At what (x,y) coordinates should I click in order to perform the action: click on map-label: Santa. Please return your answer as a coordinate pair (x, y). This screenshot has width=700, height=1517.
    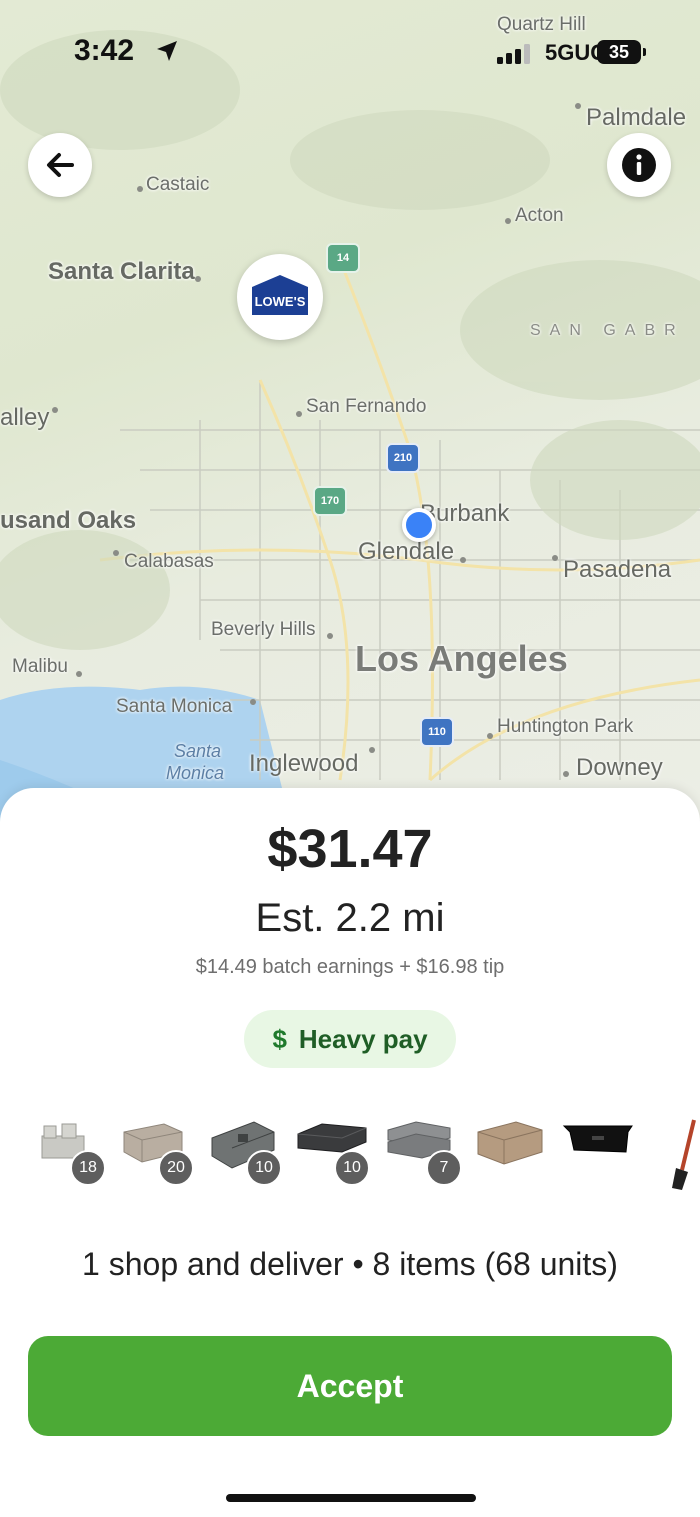
    Looking at the image, I should click on (198, 751).